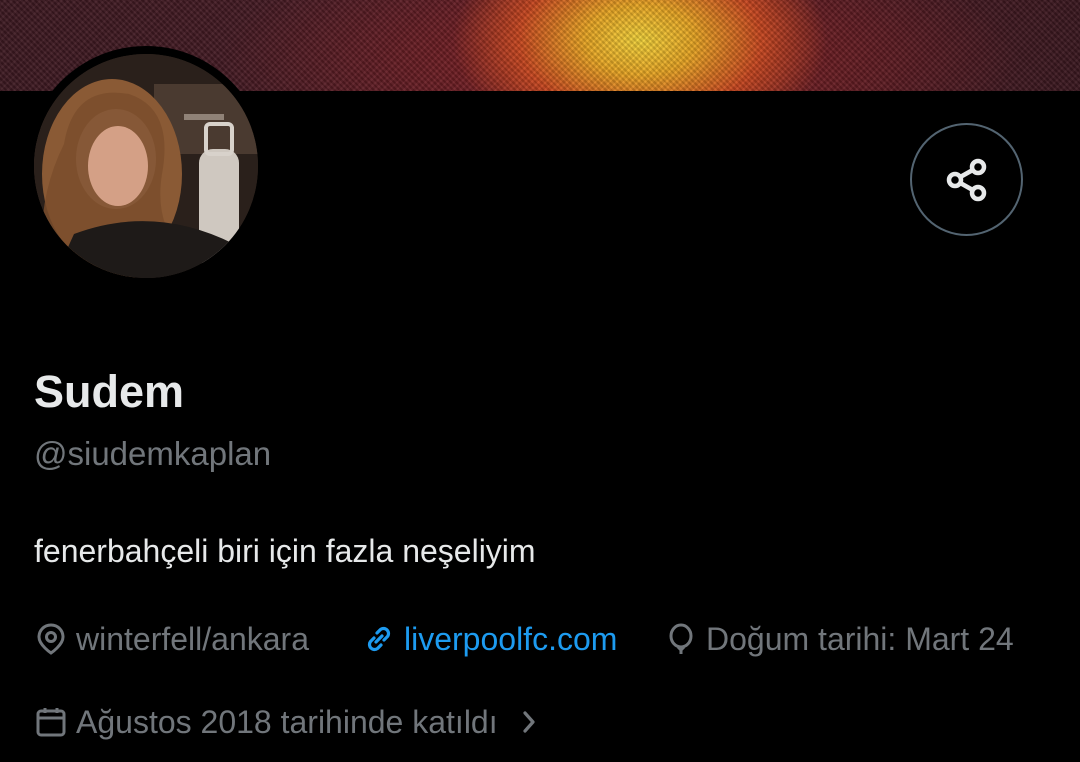 This screenshot has height=762, width=1080. Describe the element at coordinates (529, 722) in the screenshot. I see `chevron-right-icon` at that location.